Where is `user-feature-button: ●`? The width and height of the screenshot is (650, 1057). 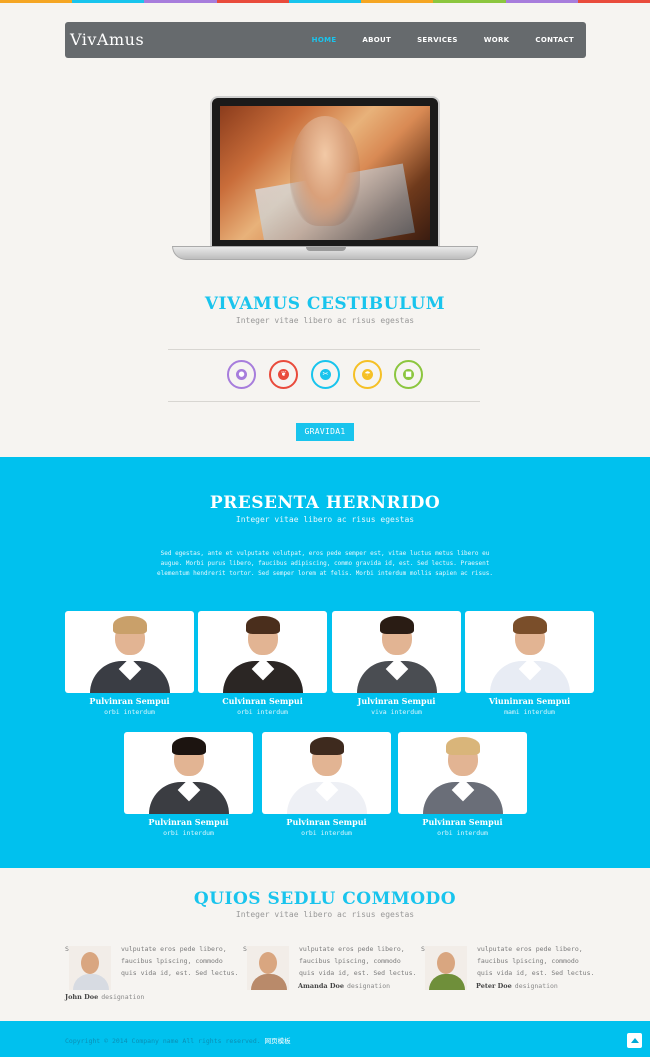
user-feature-button: ● is located at coordinates (241, 374).